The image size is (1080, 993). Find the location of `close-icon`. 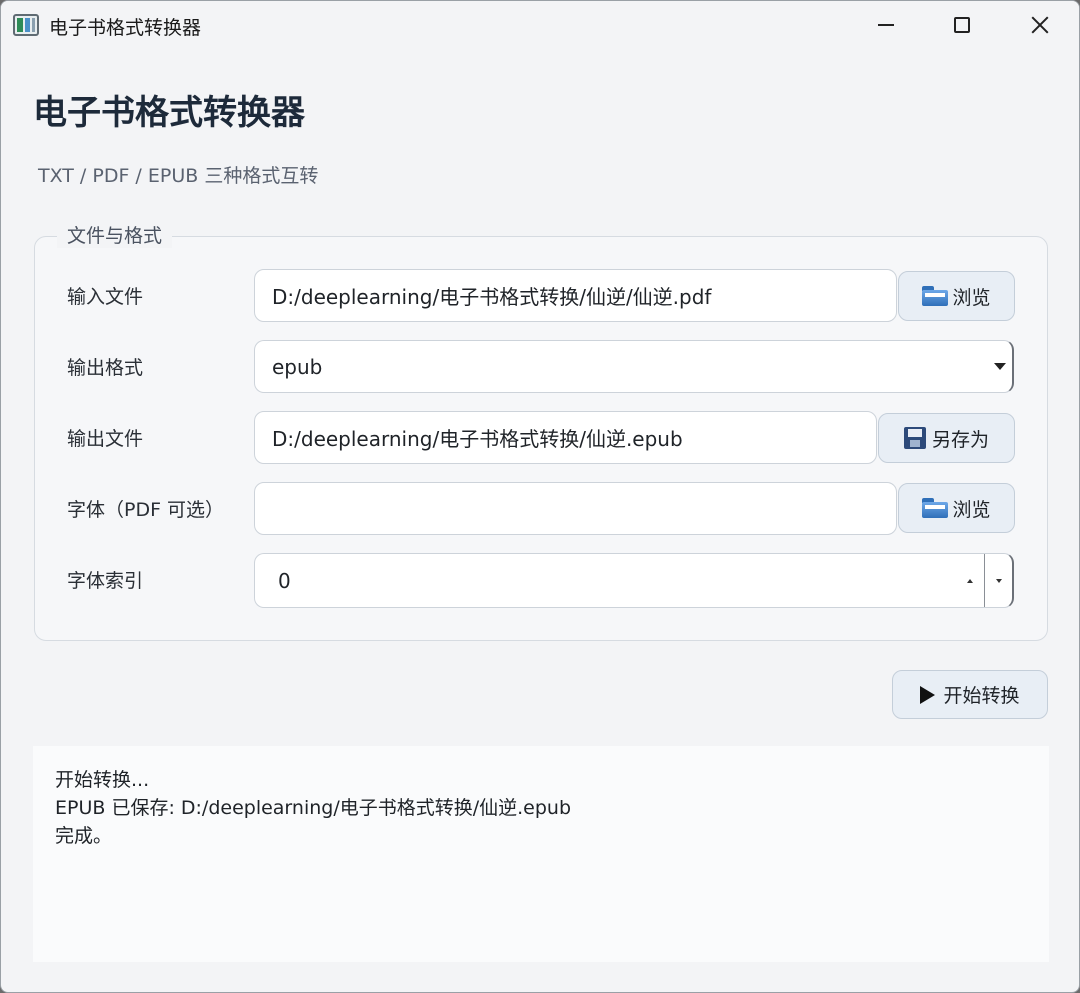

close-icon is located at coordinates (1040, 25).